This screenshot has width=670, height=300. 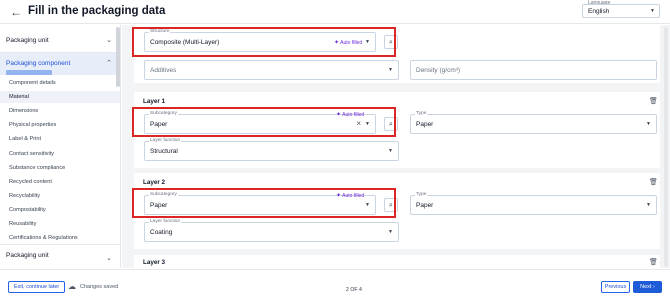 What do you see at coordinates (37, 287) in the screenshot?
I see `exit-button: Exit, continue later` at bounding box center [37, 287].